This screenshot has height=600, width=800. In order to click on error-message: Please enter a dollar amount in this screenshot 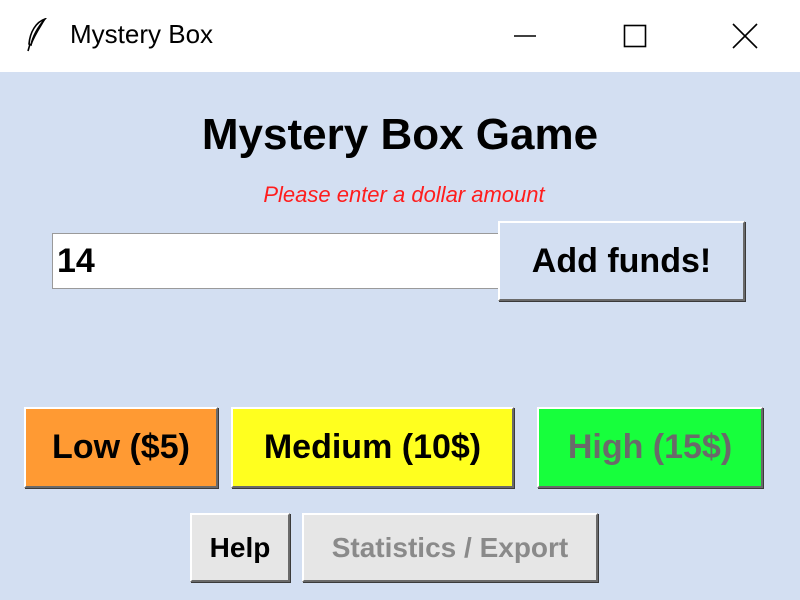, I will do `click(404, 194)`.